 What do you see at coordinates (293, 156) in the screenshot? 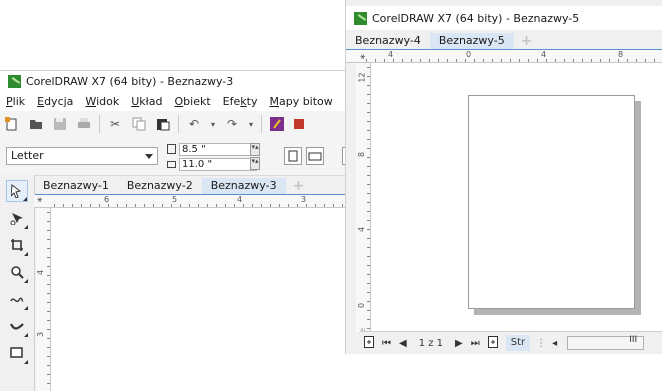
I see `portrait-button` at bounding box center [293, 156].